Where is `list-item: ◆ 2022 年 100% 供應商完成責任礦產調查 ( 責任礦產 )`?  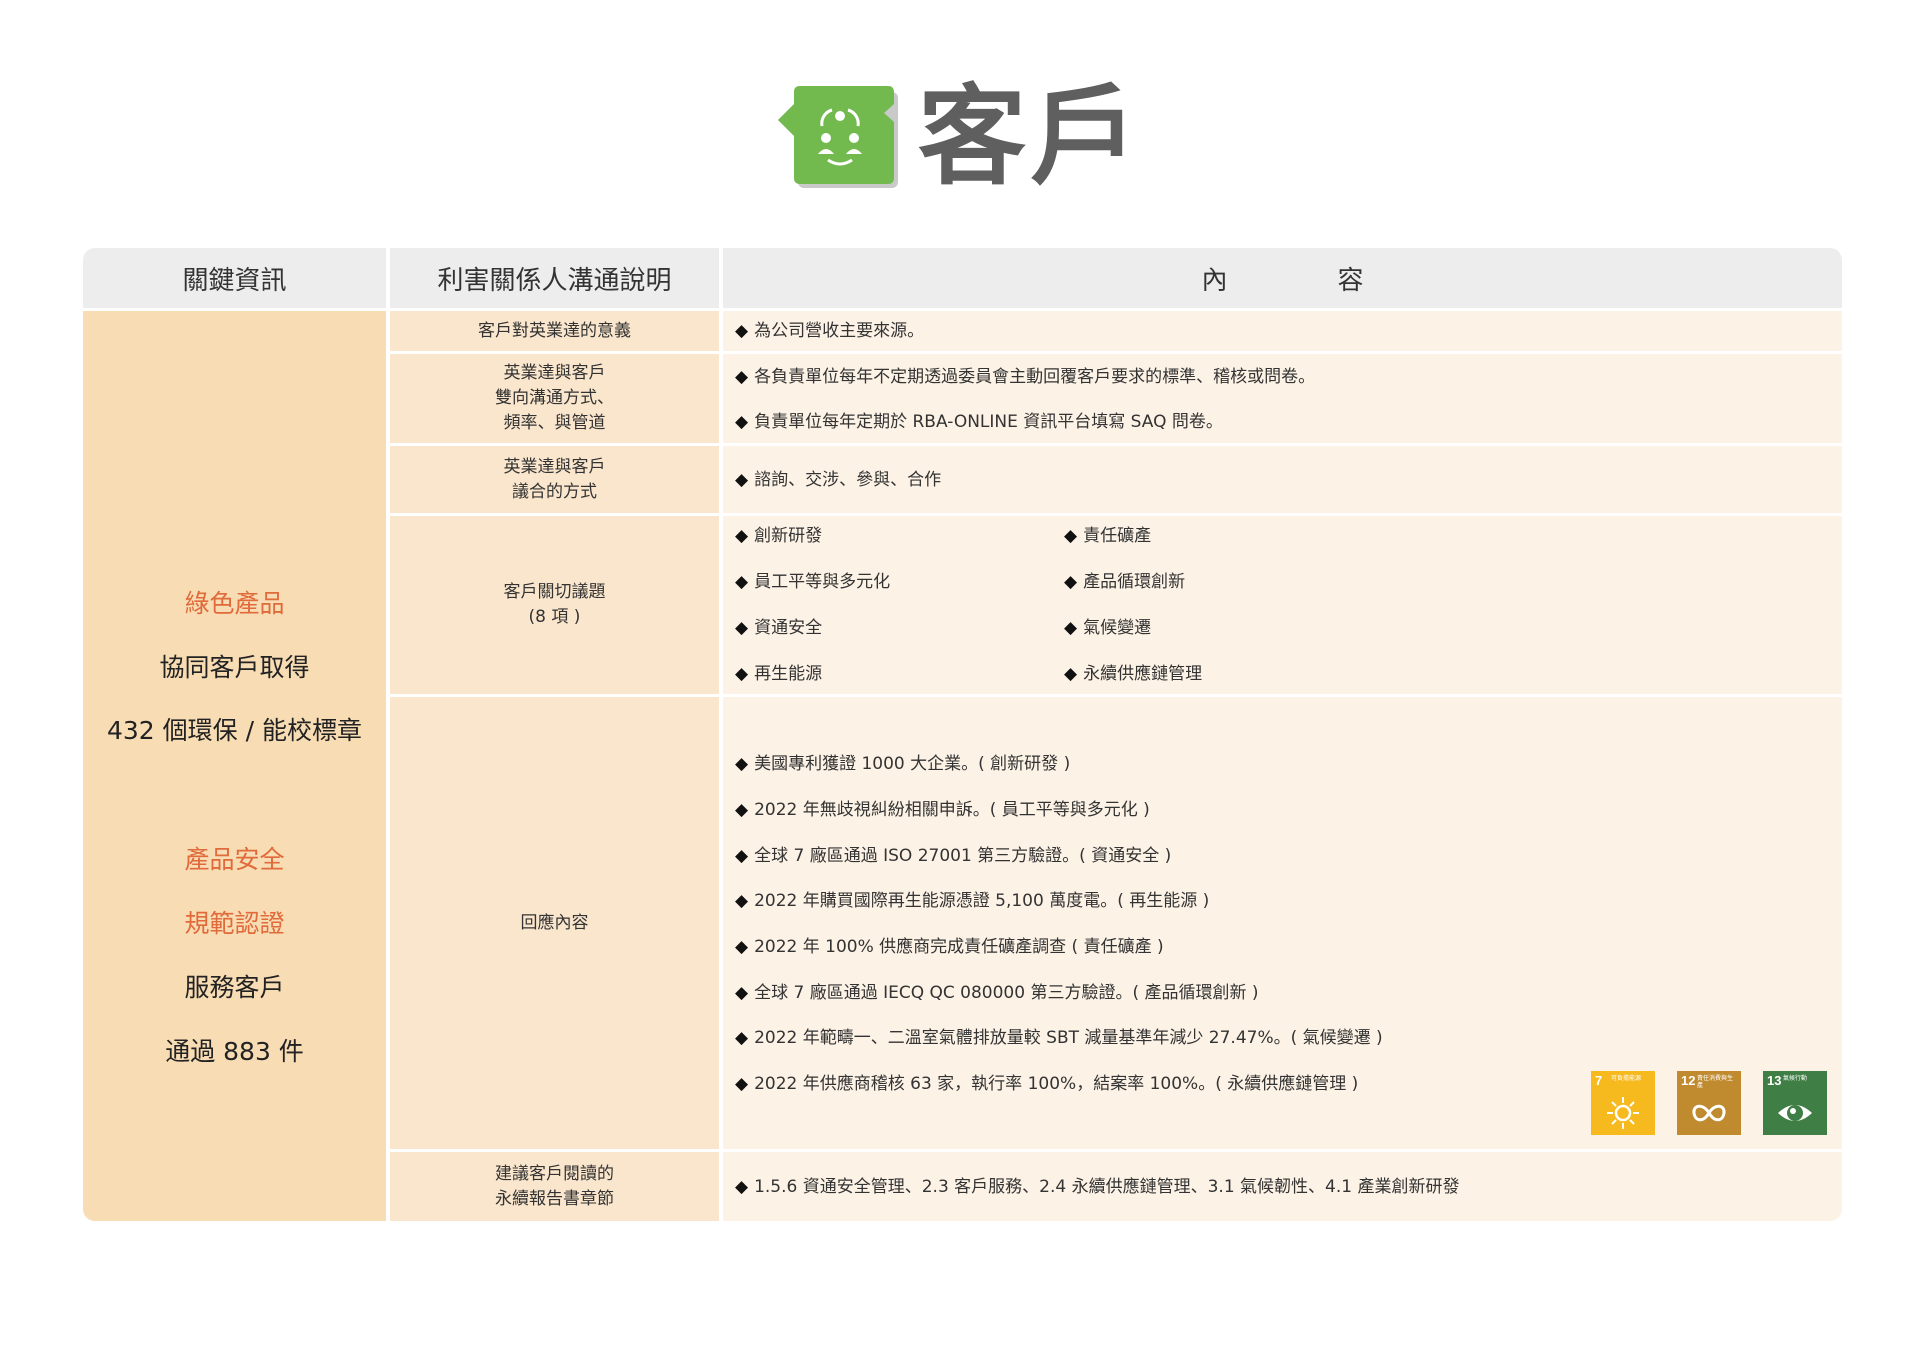
list-item: ◆ 2022 年 100% 供應商完成責任礦產調查 ( 責任礦產 ) is located at coordinates (949, 947).